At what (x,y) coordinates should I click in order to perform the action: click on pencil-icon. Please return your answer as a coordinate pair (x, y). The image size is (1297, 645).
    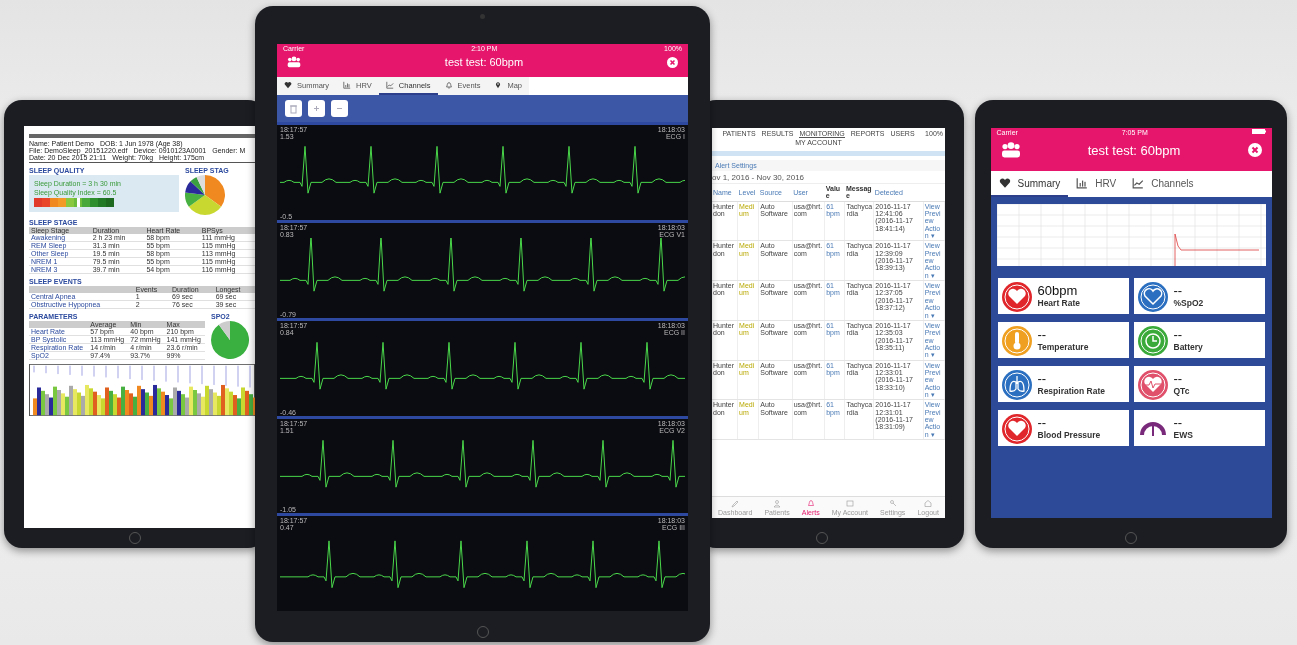
    Looking at the image, I should click on (735, 503).